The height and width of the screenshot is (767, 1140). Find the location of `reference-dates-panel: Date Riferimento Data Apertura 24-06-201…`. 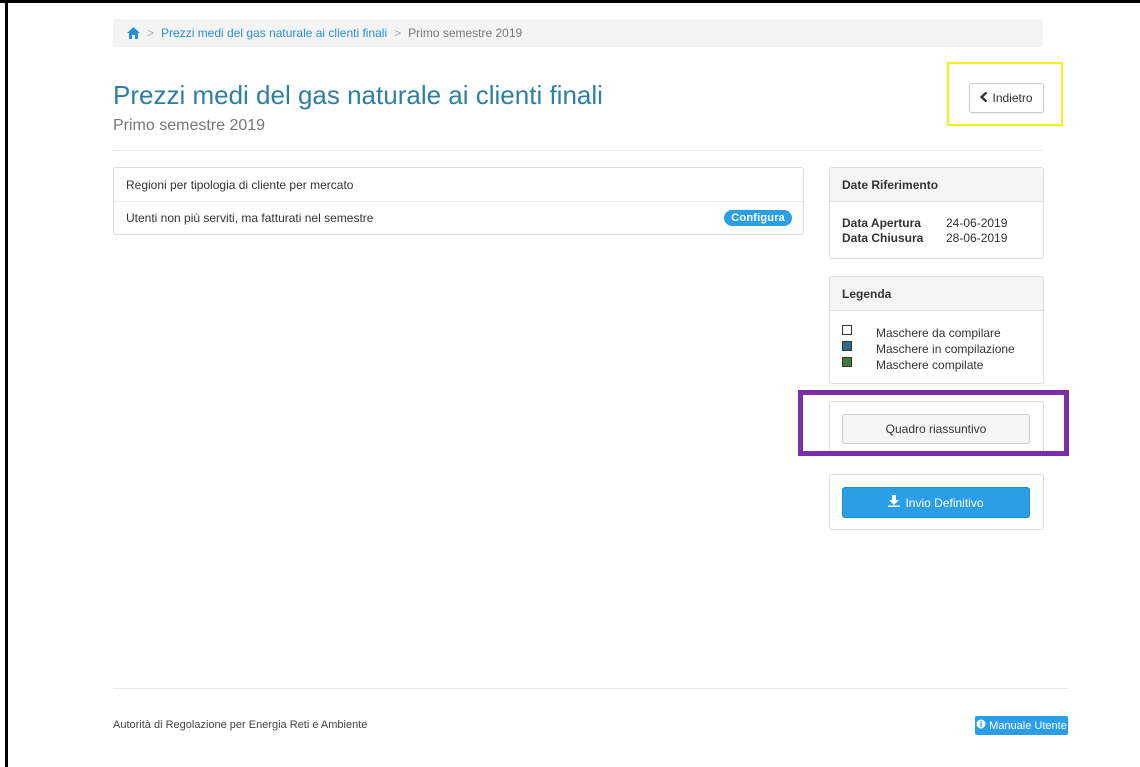

reference-dates-panel: Date Riferimento Data Apertura 24-06-201… is located at coordinates (936, 213).